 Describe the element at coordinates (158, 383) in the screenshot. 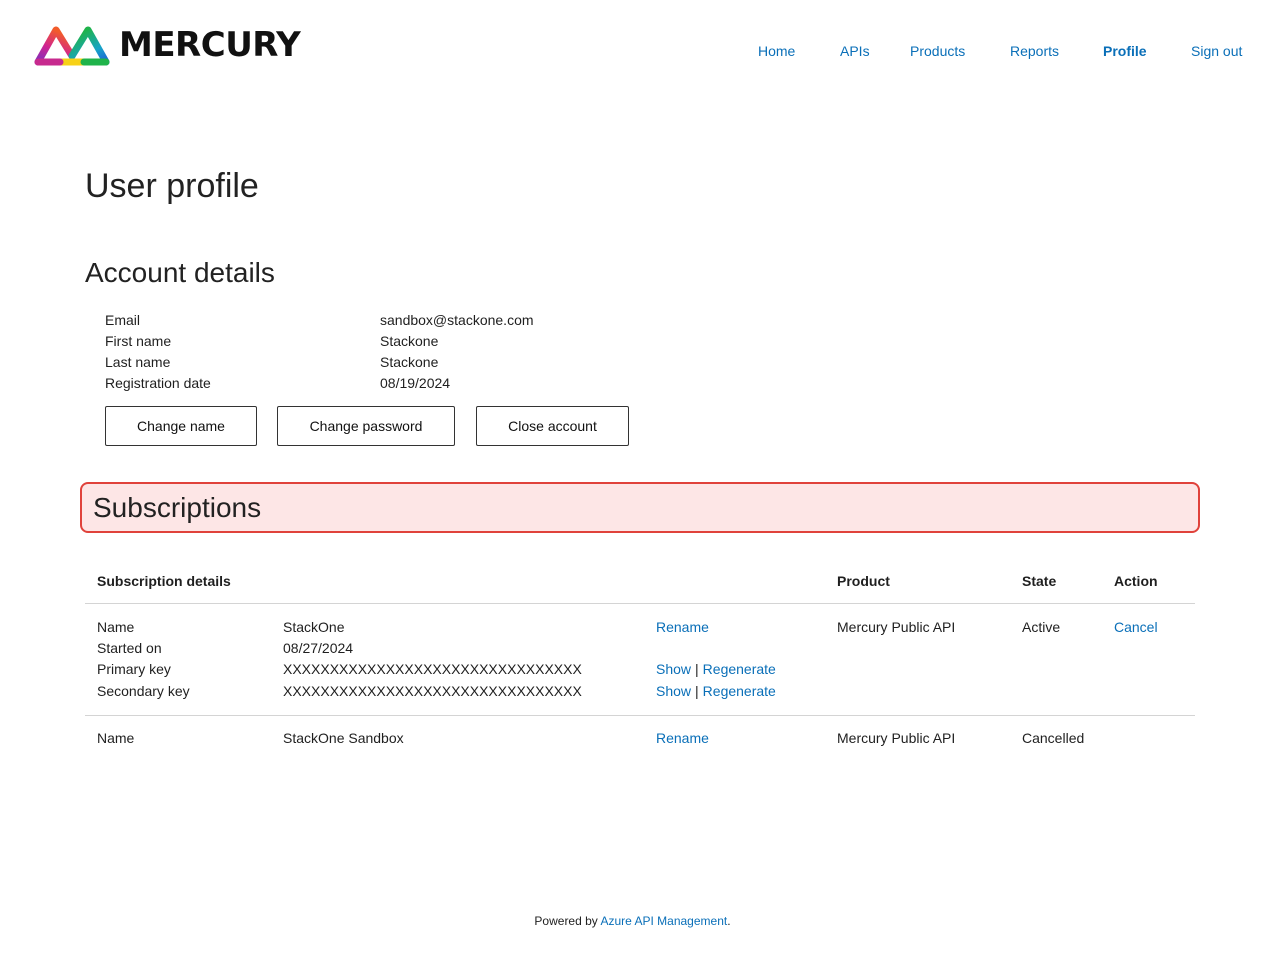

I see `field-label: Registration date` at that location.